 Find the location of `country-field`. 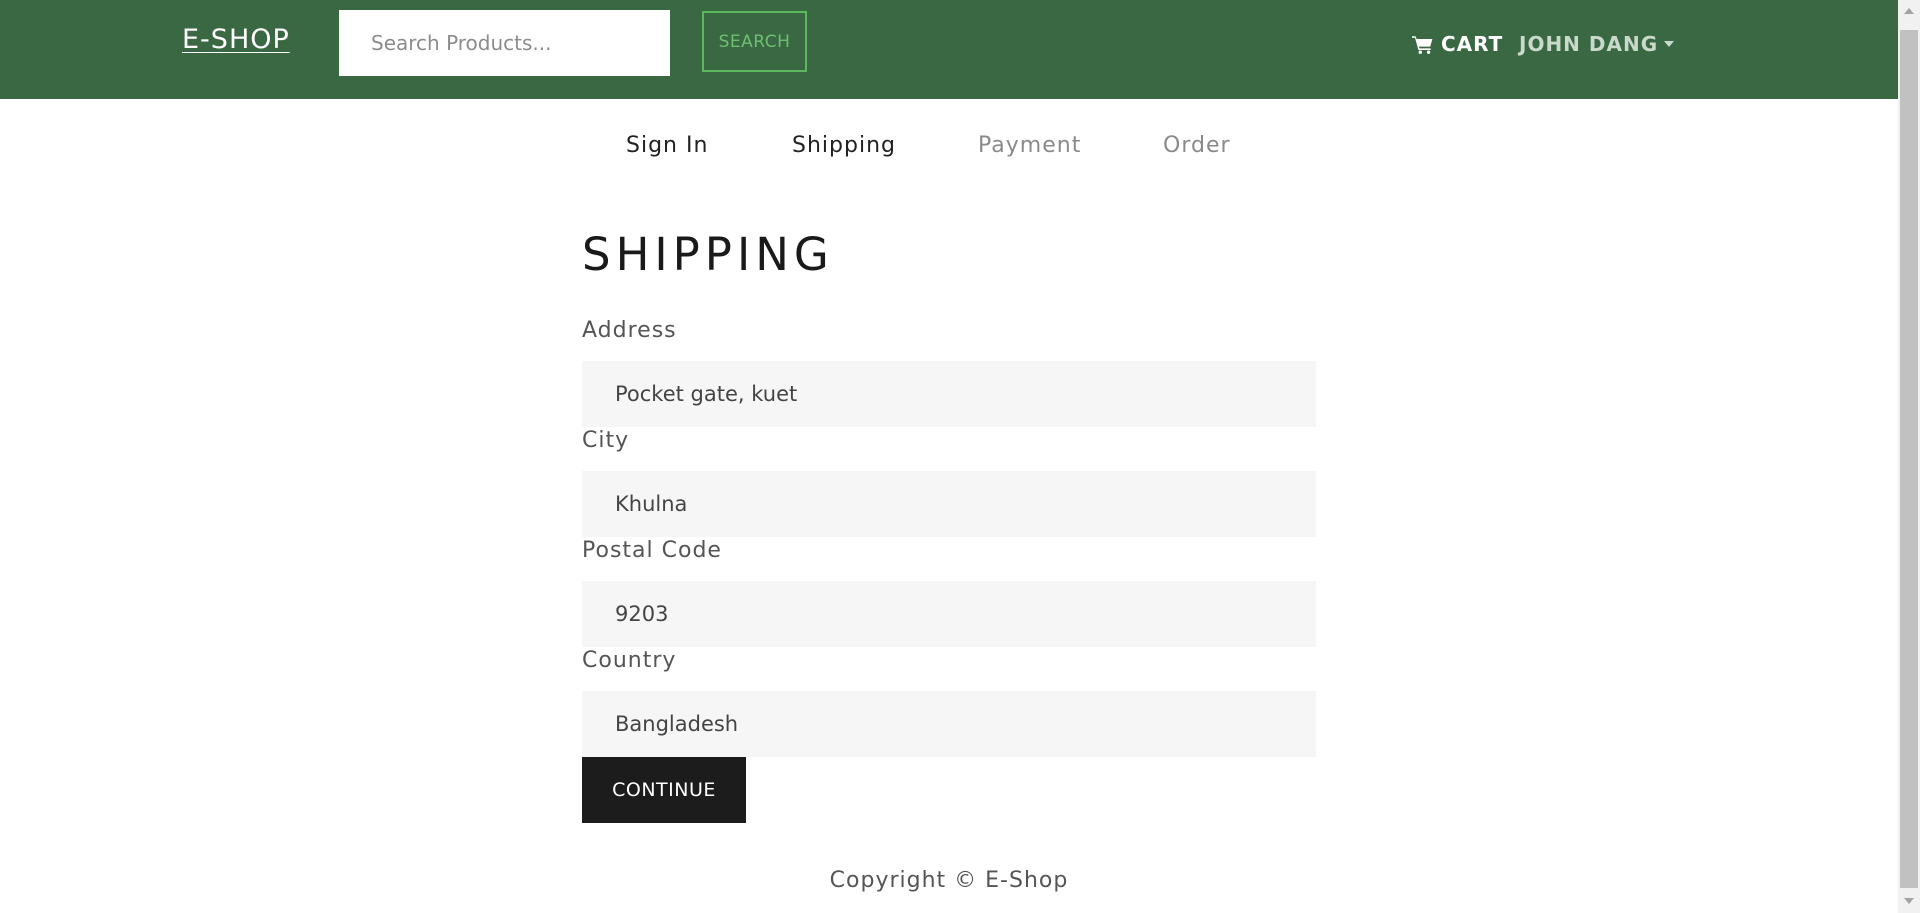

country-field is located at coordinates (949, 724).